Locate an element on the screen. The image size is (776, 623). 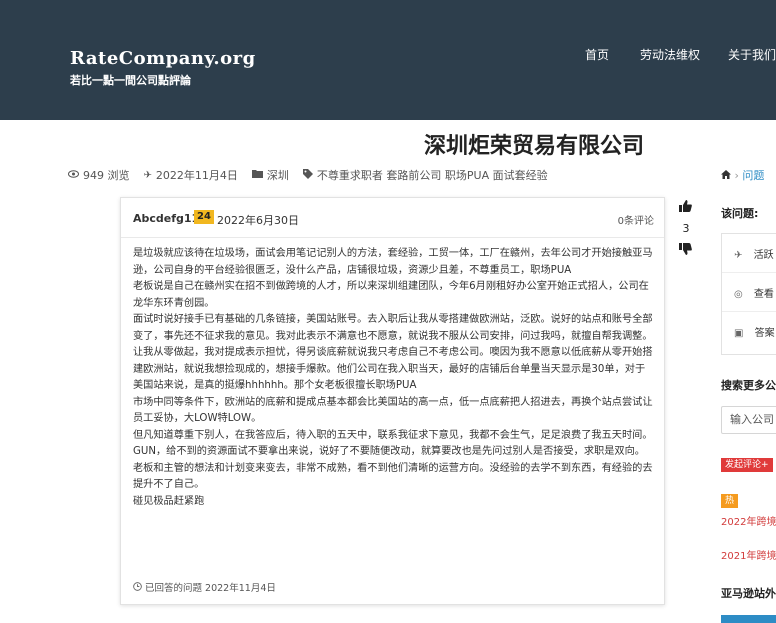
hot-badge: 热 is located at coordinates (730, 501).